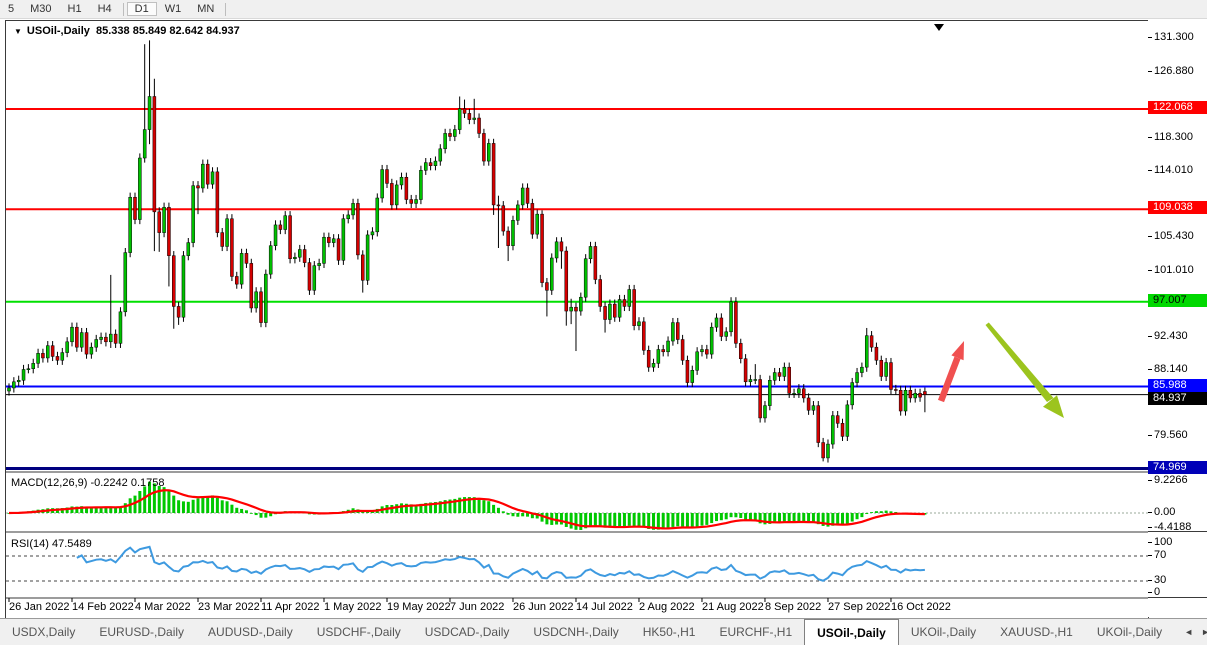 This screenshot has height=645, width=1207. Describe the element at coordinates (173, 9) in the screenshot. I see `timeframe-button-w1: W1` at that location.